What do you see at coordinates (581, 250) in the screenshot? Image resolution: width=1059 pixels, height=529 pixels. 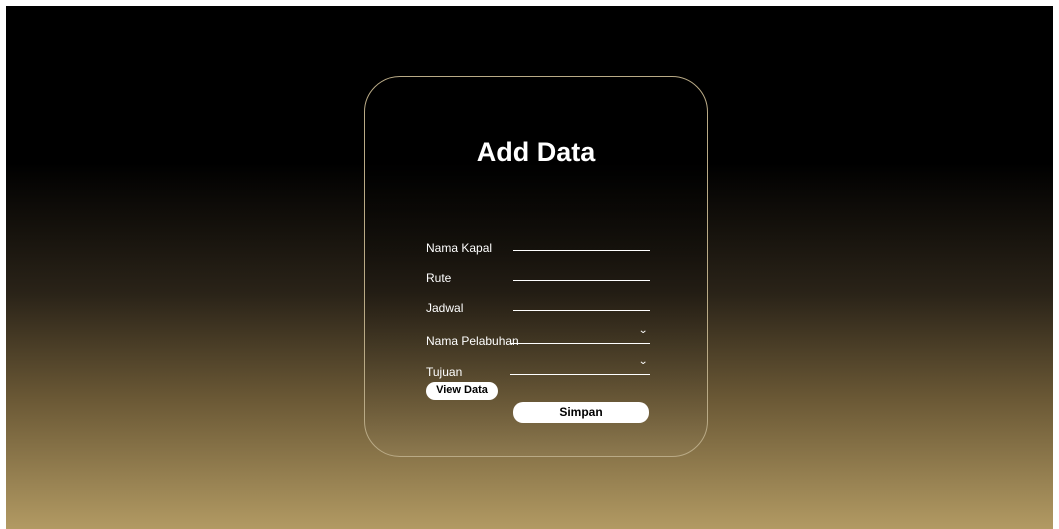 I see `nama-kapal-underline` at bounding box center [581, 250].